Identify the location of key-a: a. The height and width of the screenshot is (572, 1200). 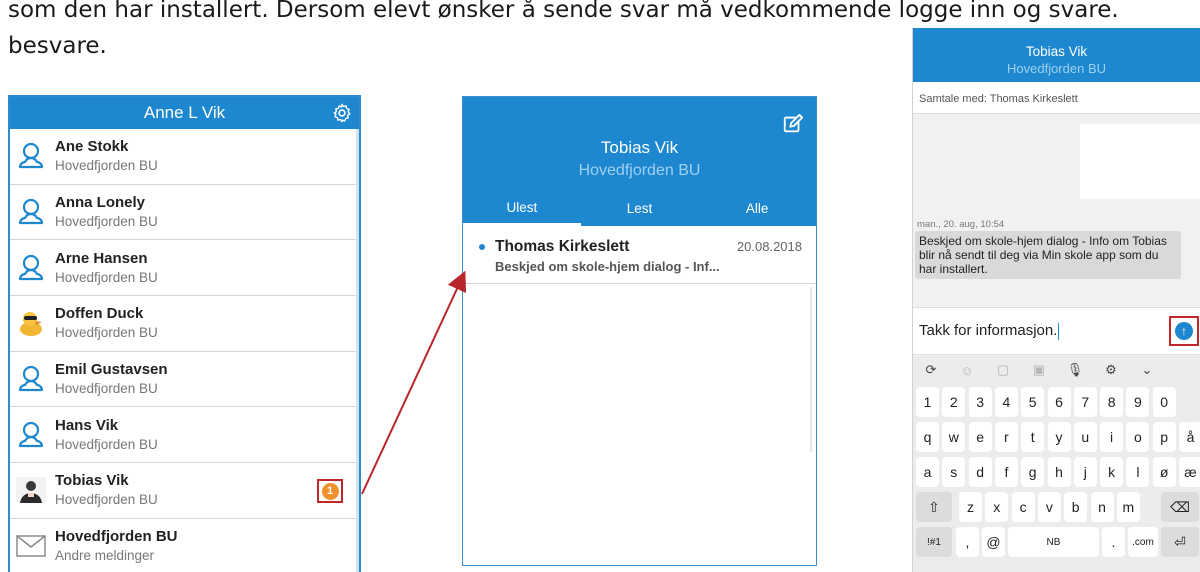
(927, 472).